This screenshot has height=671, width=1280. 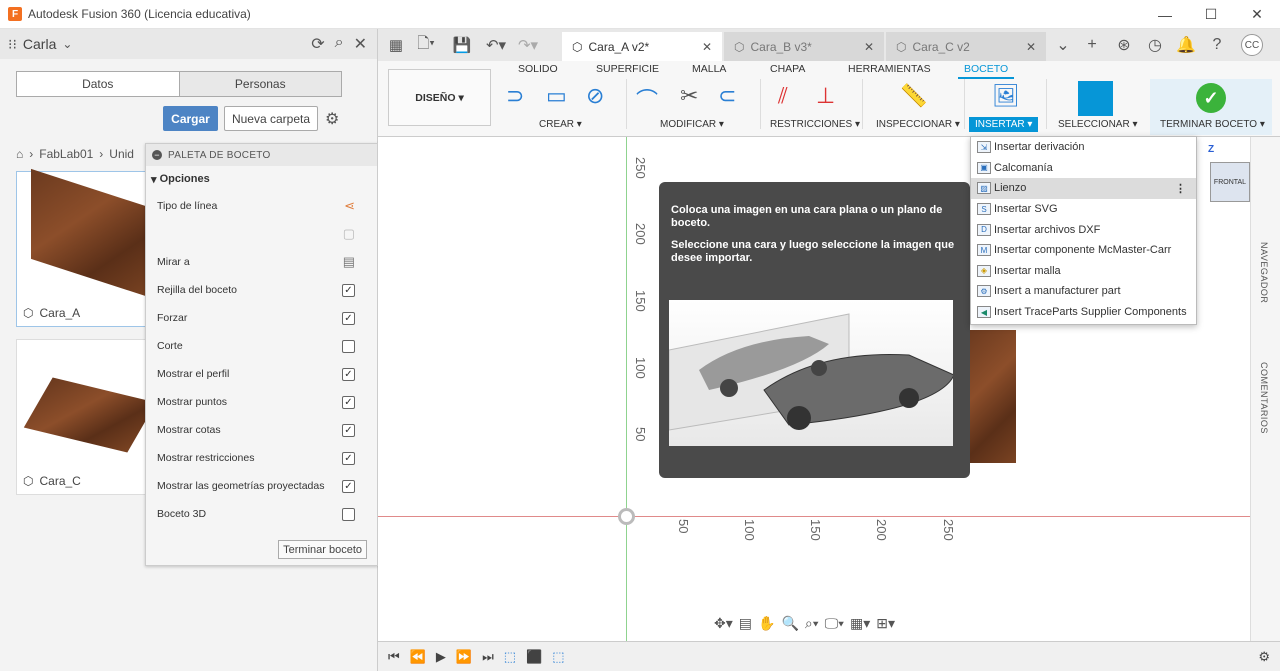 I want to click on menu-item-traceparts: ◀ Insert TraceParts Supplier Components, so click(x=1083, y=312).